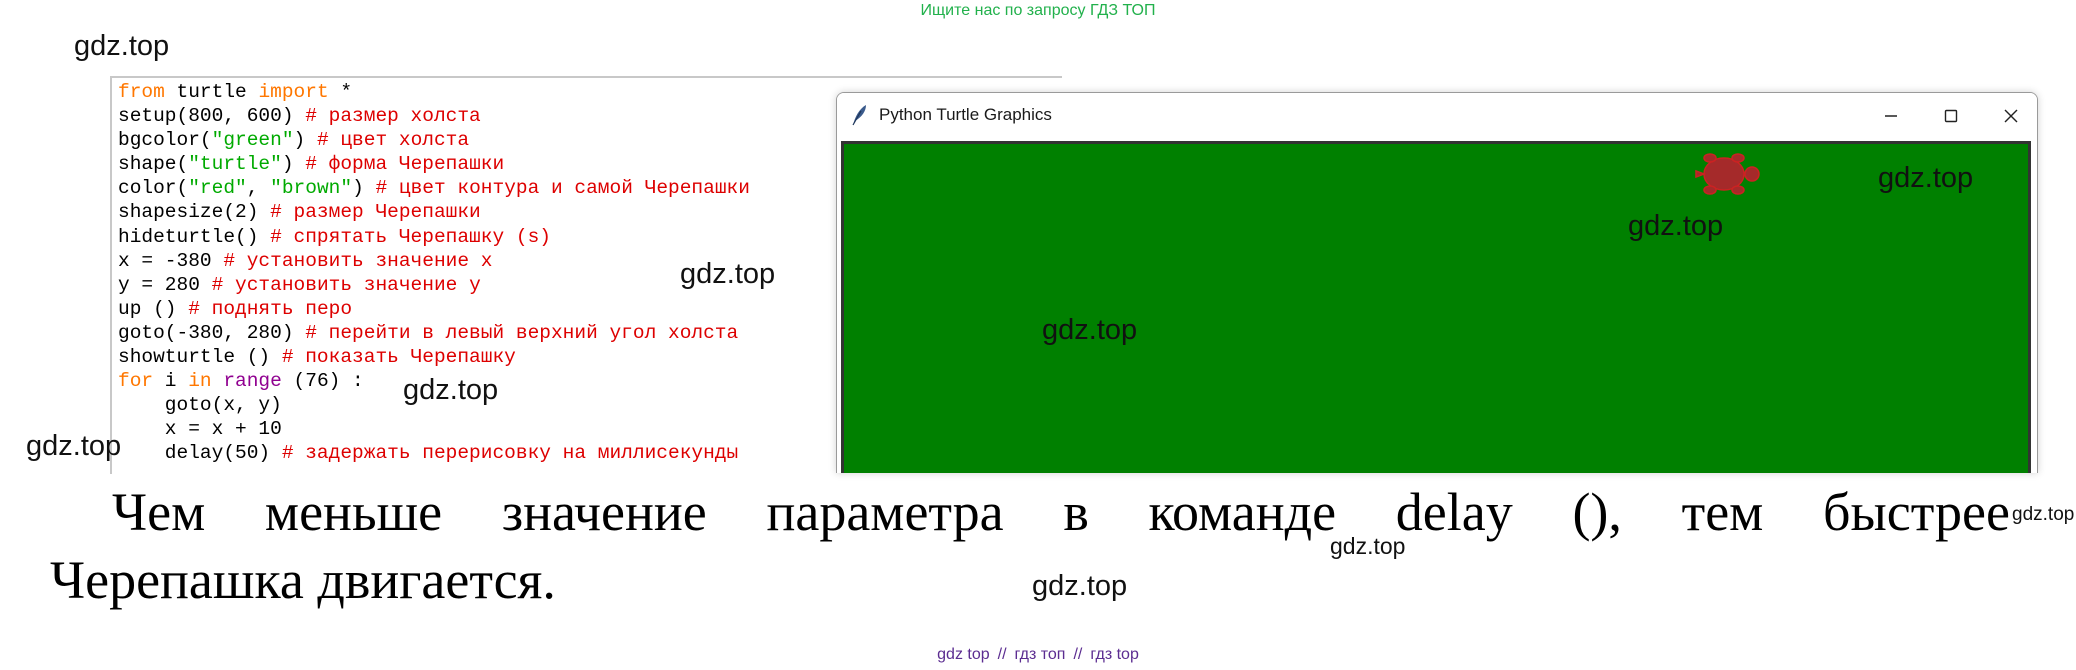  What do you see at coordinates (965, 114) in the screenshot?
I see `window-title: Python Turtle Graphics` at bounding box center [965, 114].